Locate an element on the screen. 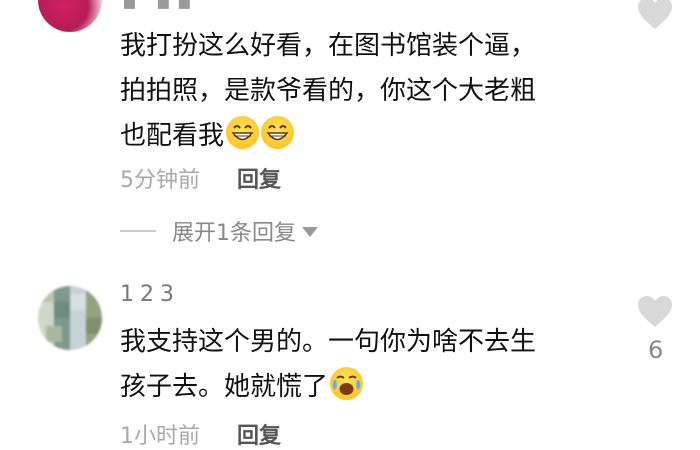 Image resolution: width=700 pixels, height=450 pixels. like-count: 6 is located at coordinates (656, 350).